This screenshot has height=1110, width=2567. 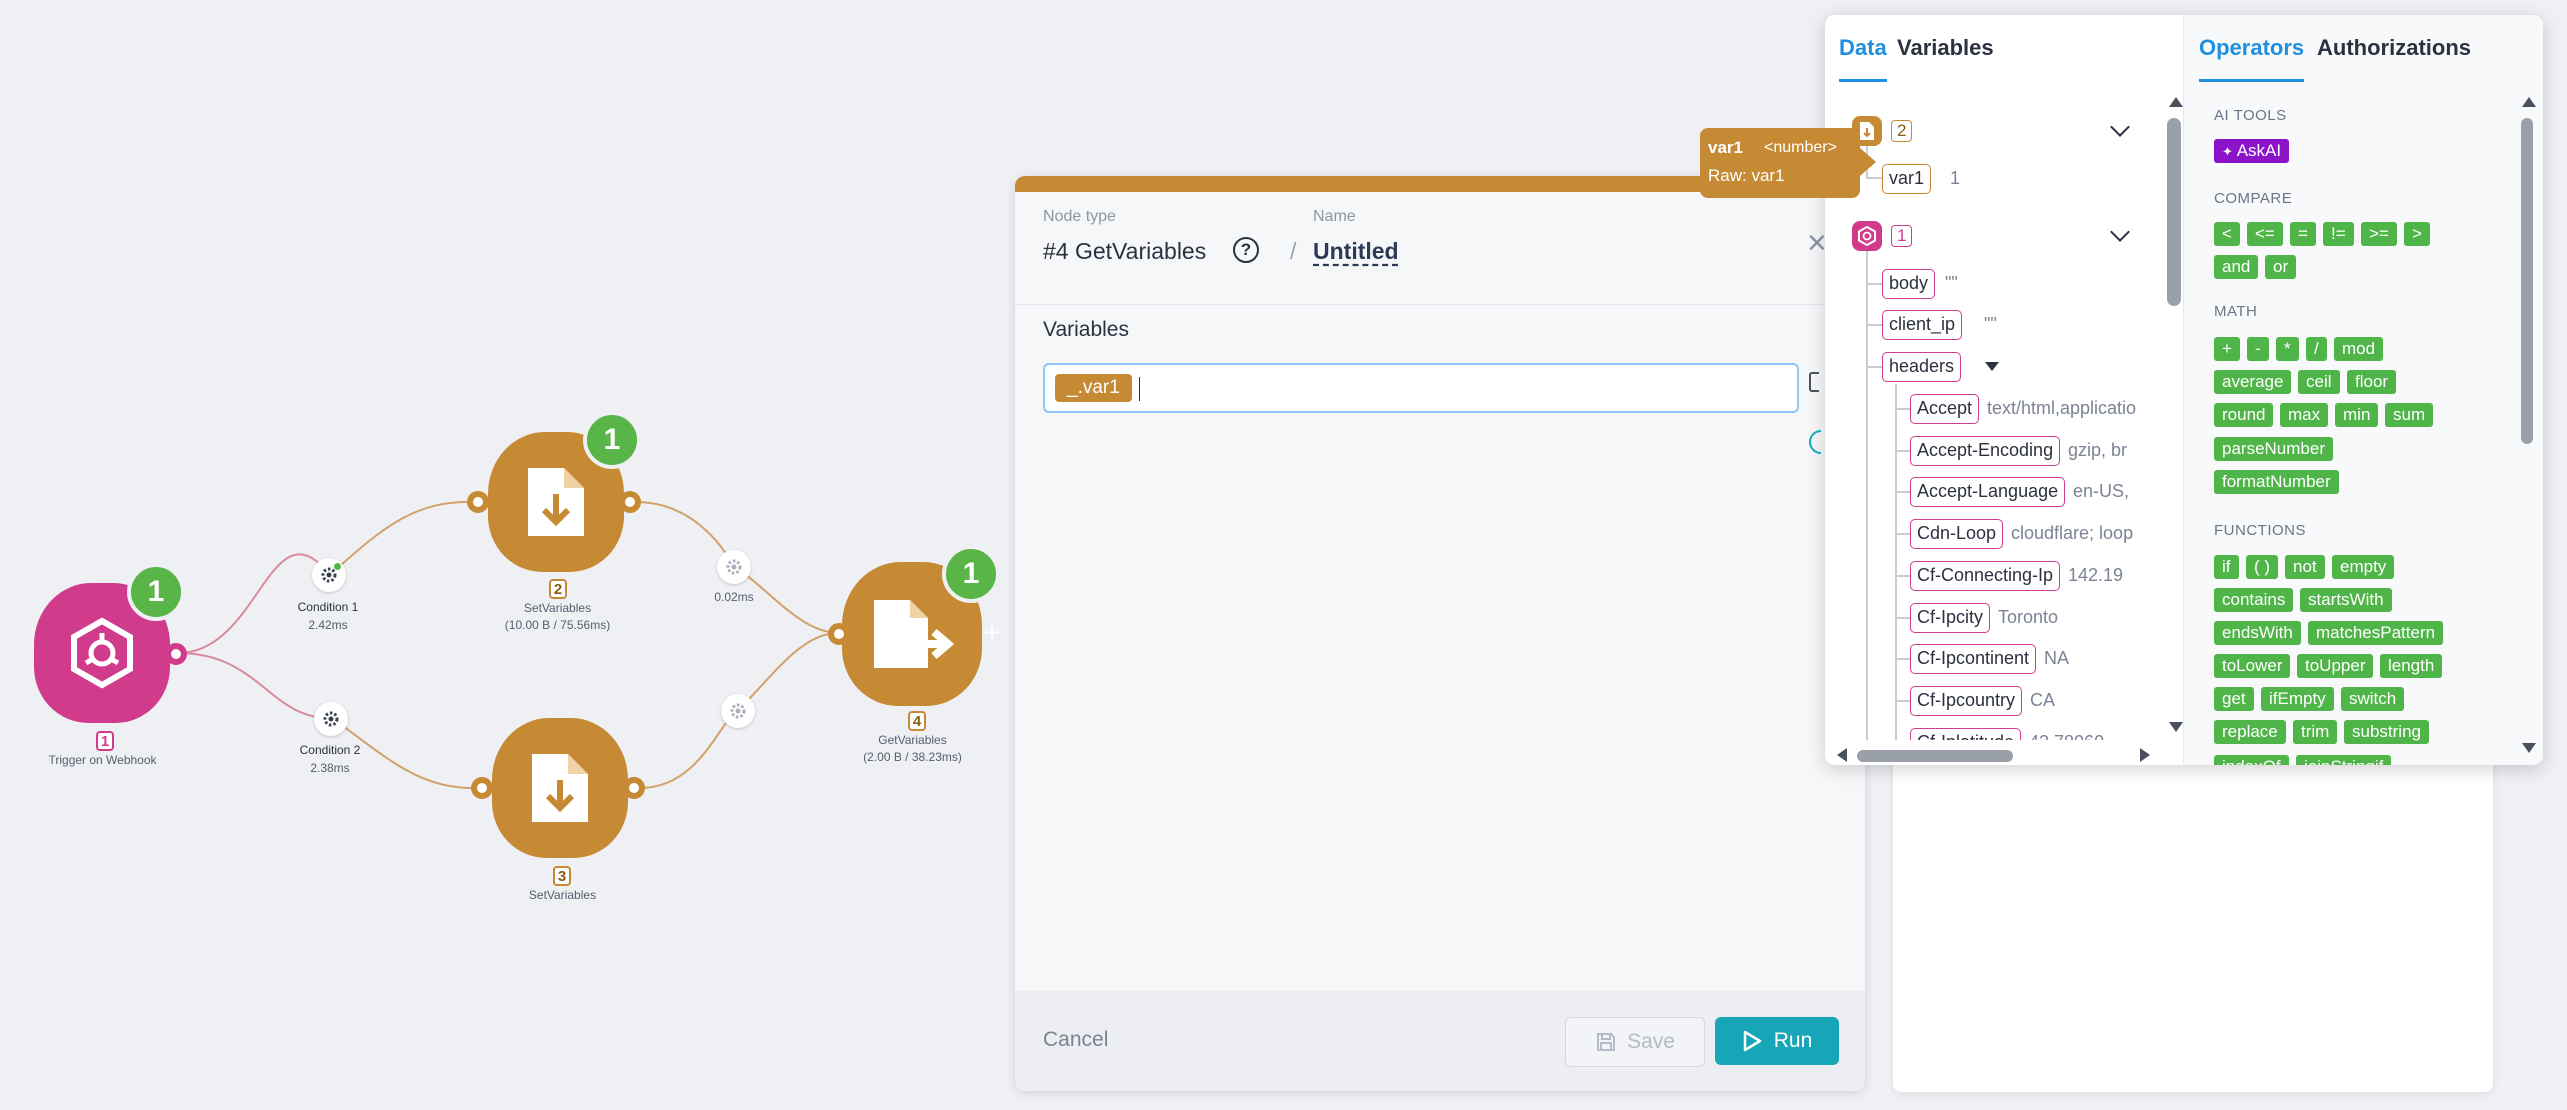 What do you see at coordinates (2338, 234) in the screenshot?
I see `op-button: !=` at bounding box center [2338, 234].